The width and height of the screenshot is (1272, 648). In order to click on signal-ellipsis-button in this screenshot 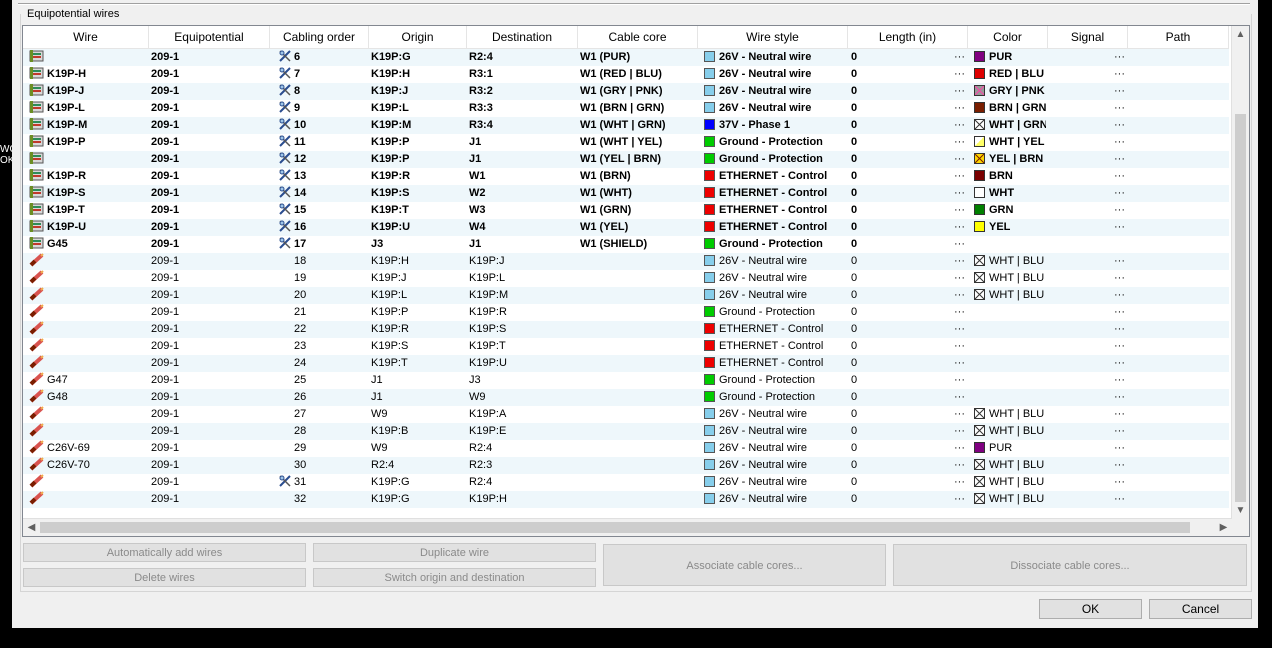, I will do `click(1120, 244)`.